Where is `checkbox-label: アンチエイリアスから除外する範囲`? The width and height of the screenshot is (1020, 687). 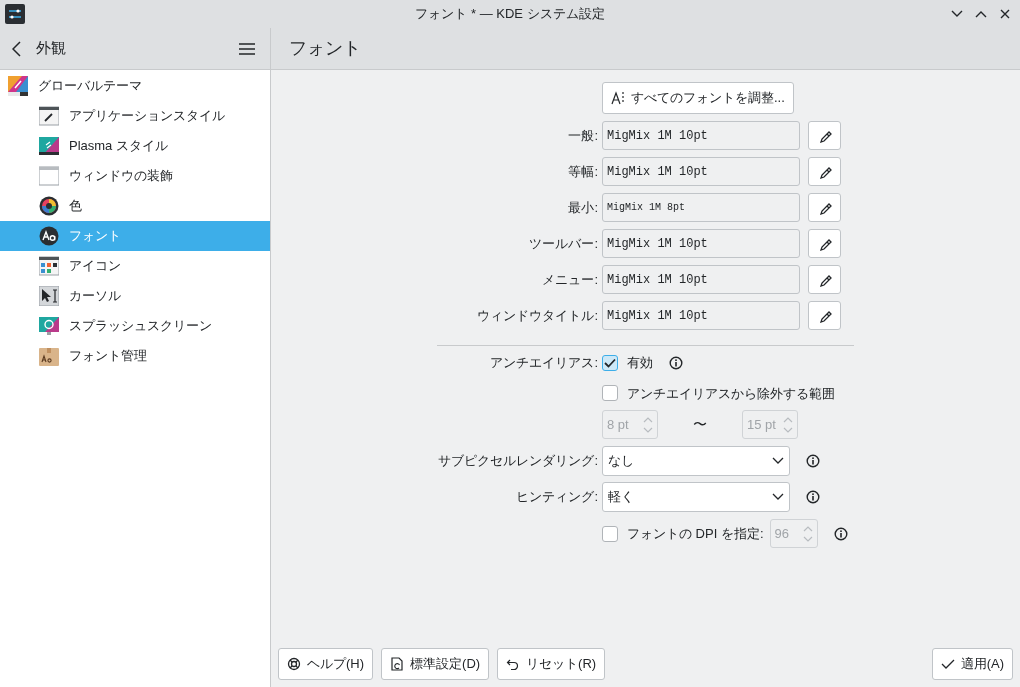 checkbox-label: アンチエイリアスから除外する範囲 is located at coordinates (731, 393).